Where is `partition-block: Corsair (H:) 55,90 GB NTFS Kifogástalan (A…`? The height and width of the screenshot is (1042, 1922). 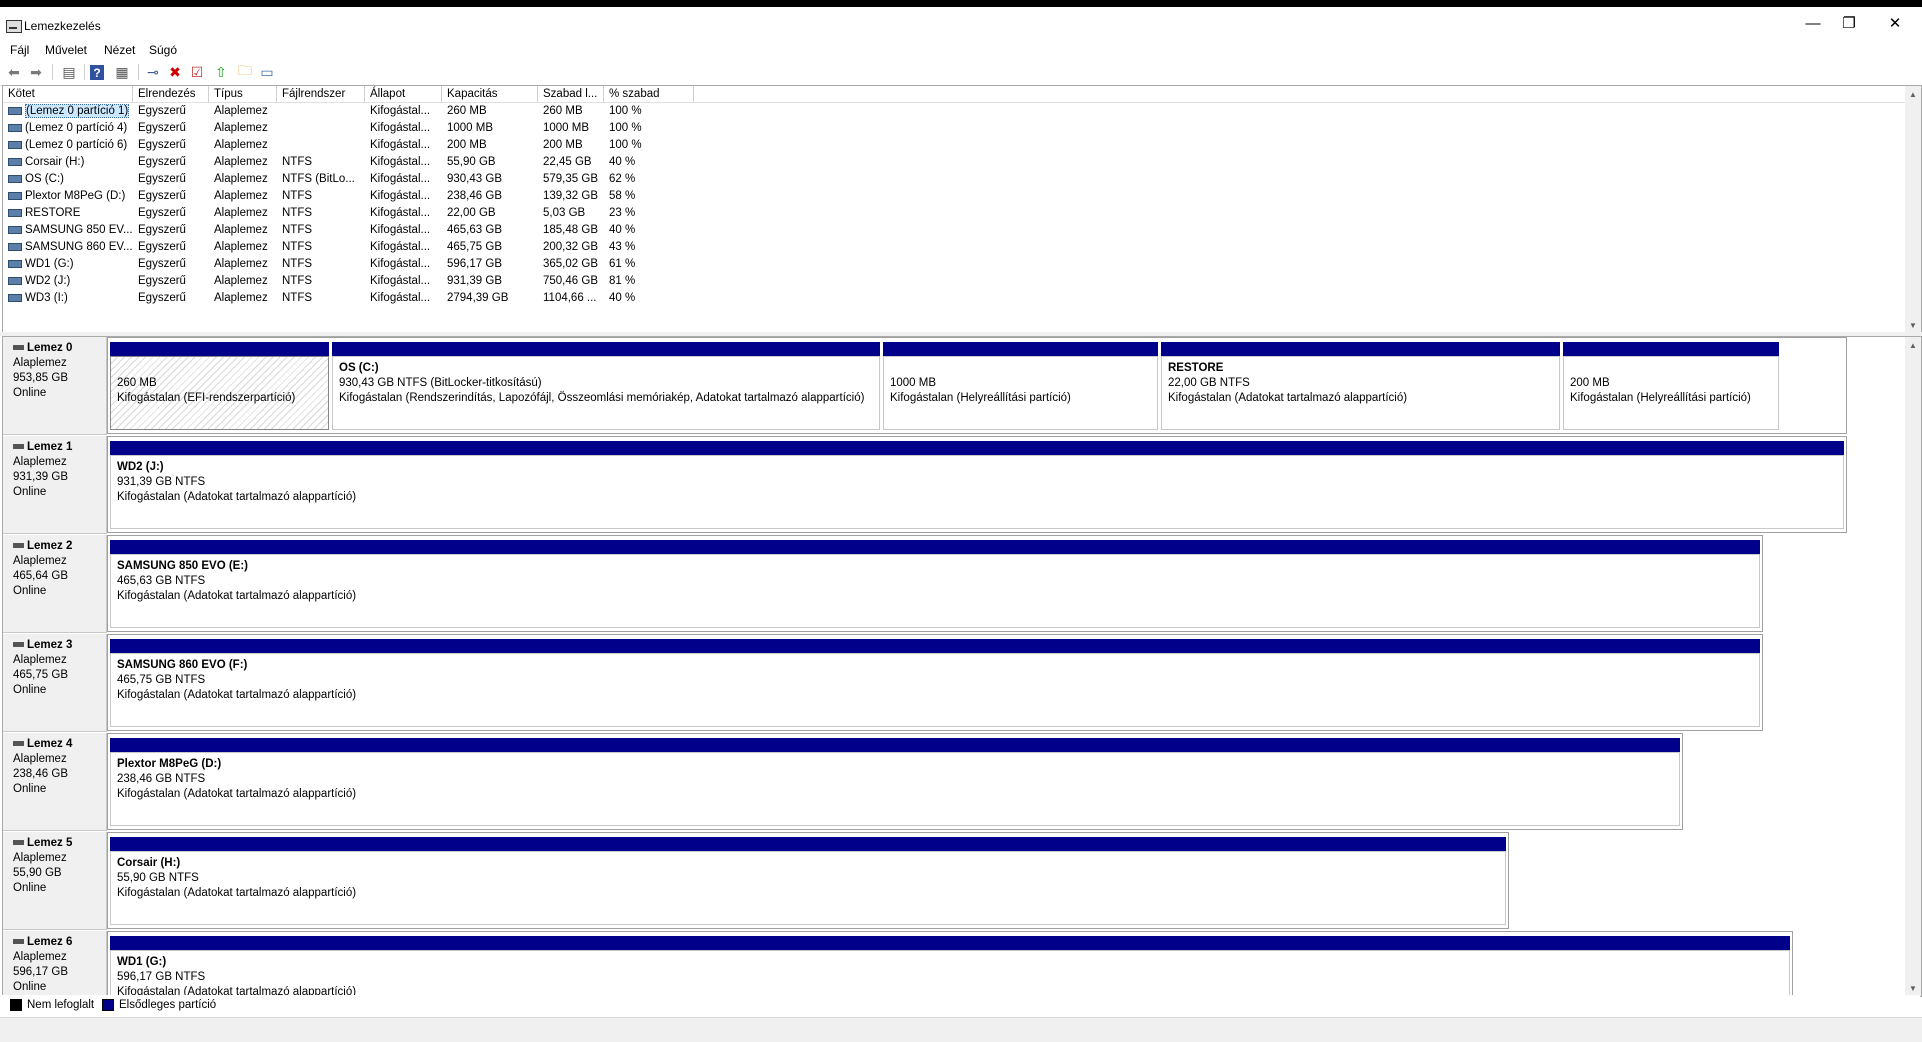 partition-block: Corsair (H:) 55,90 GB NTFS Kifogástalan (A… is located at coordinates (808, 881).